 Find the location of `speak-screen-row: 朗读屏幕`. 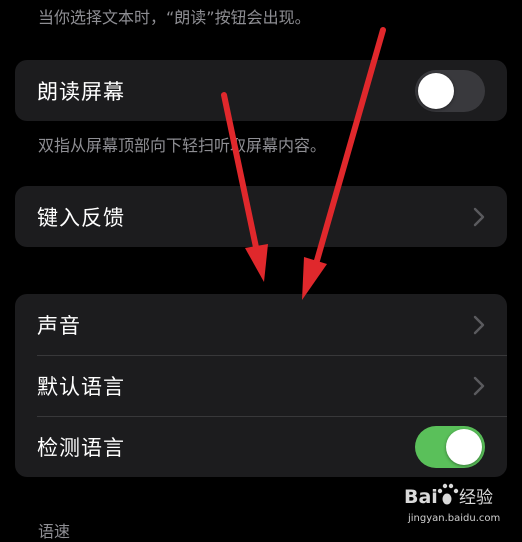

speak-screen-row: 朗读屏幕 is located at coordinates (261, 90).